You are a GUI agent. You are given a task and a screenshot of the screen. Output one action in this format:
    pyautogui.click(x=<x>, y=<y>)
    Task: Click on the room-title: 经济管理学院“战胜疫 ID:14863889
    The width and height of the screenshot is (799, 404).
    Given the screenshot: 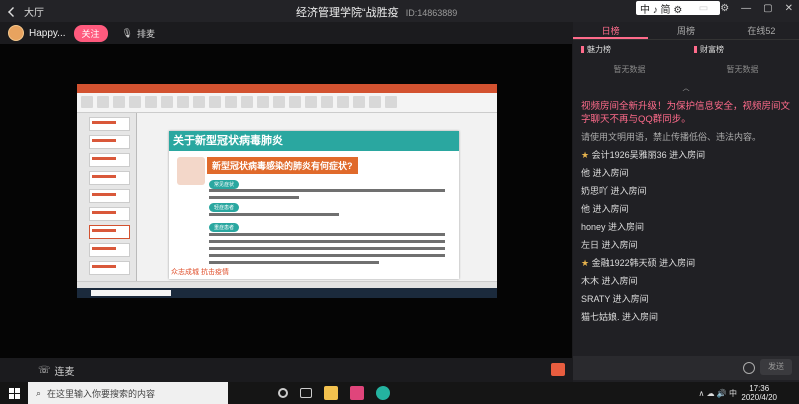 What is the action you would take?
    pyautogui.click(x=376, y=12)
    